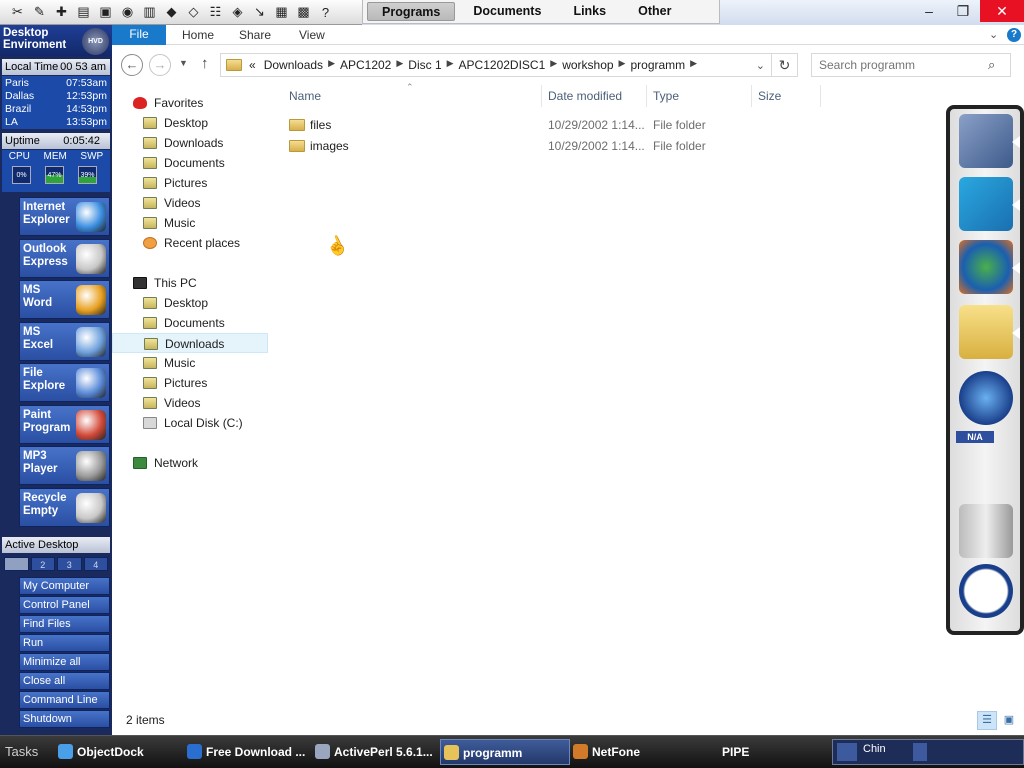  I want to click on nav-pc-downloads: Downloads, so click(190, 343).